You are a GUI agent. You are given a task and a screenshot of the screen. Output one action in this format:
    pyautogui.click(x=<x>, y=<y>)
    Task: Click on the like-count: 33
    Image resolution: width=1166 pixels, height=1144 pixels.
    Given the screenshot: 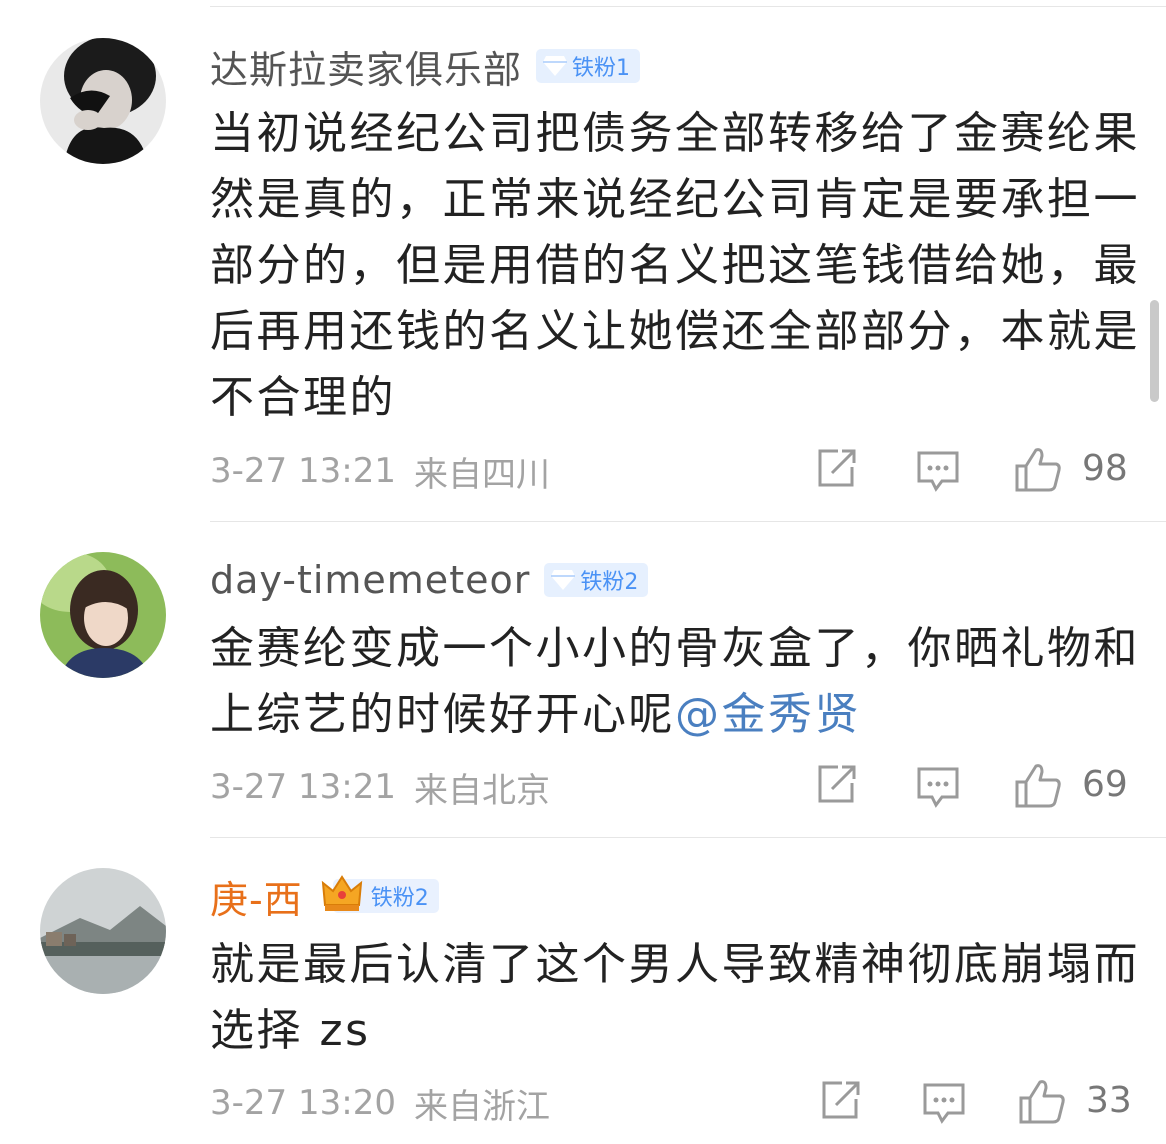 What is the action you would take?
    pyautogui.click(x=1109, y=1100)
    